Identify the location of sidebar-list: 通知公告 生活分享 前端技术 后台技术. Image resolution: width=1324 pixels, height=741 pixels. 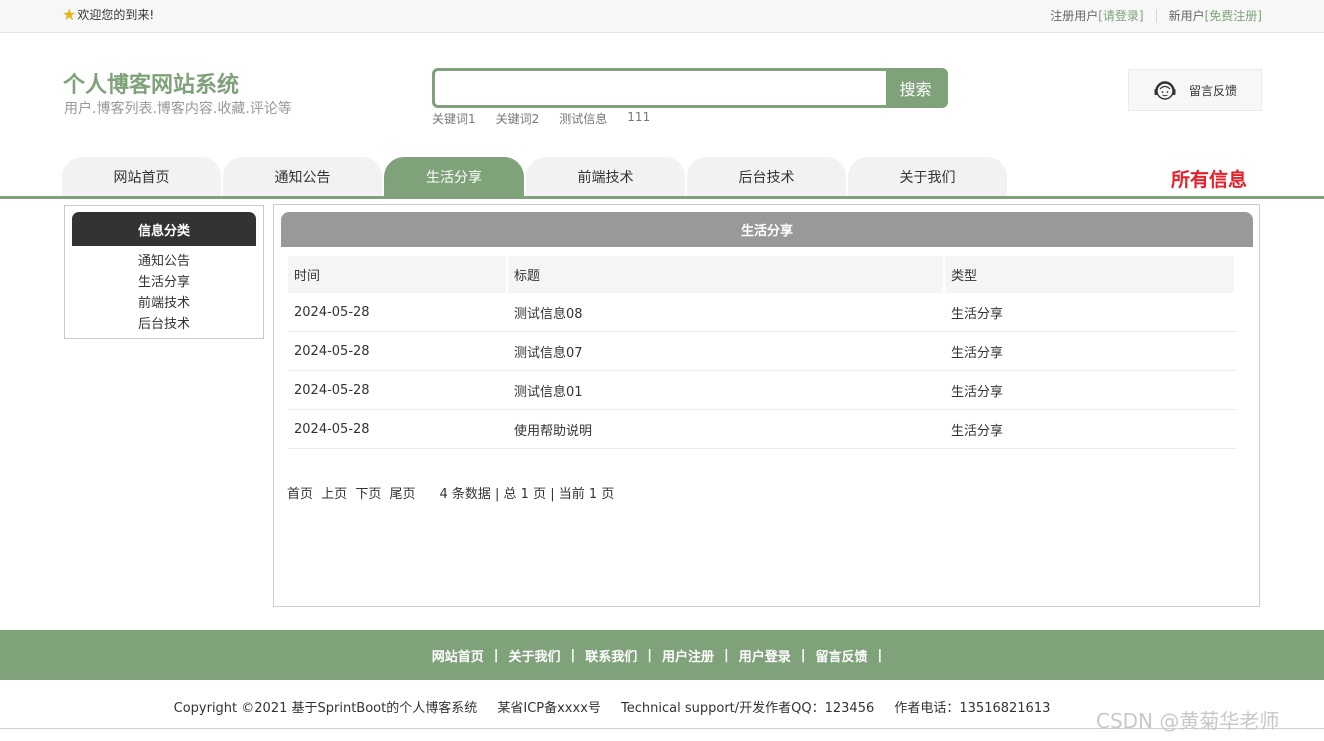
(164, 293).